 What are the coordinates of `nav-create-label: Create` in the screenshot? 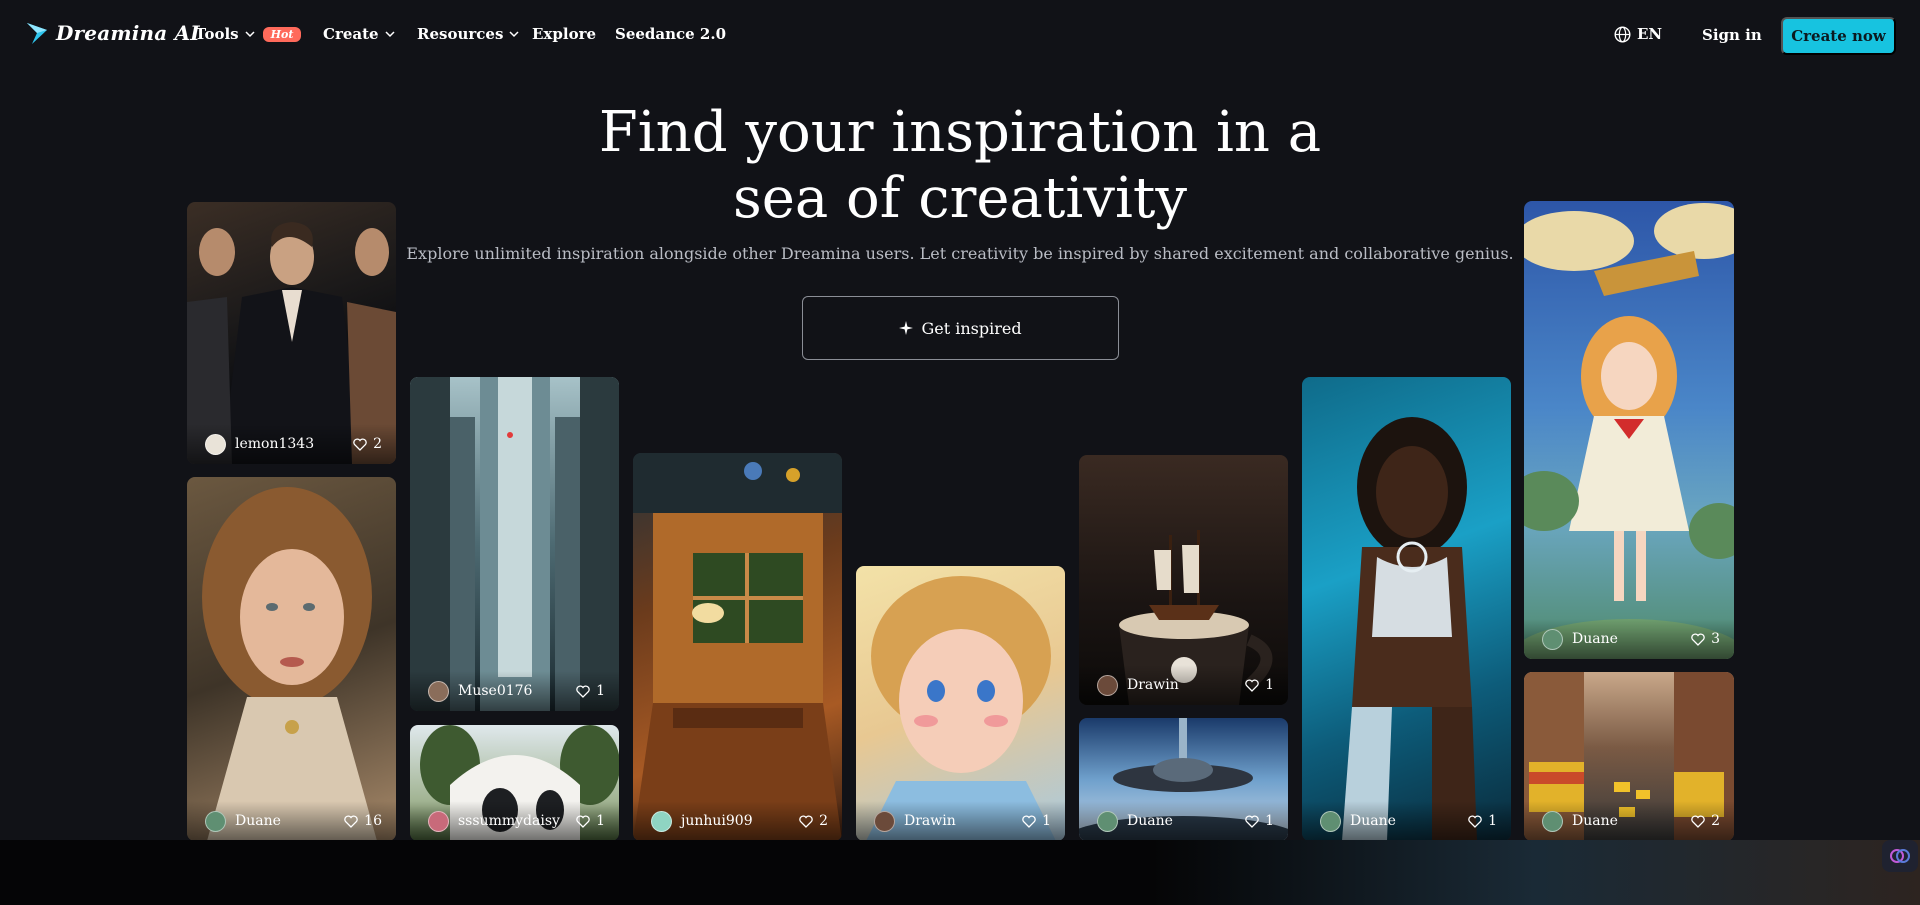 It's located at (351, 34).